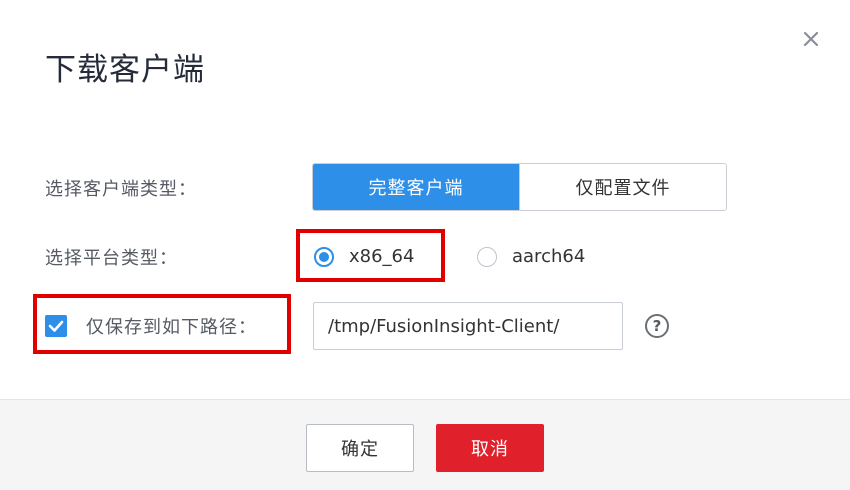 The image size is (850, 490). Describe the element at coordinates (111, 258) in the screenshot. I see `platform-type-label: 选择平台类型：` at that location.